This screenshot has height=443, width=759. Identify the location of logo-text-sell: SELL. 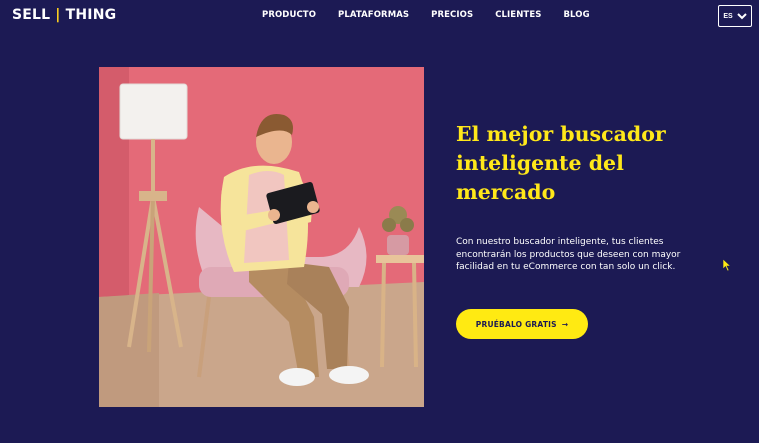
(31, 15).